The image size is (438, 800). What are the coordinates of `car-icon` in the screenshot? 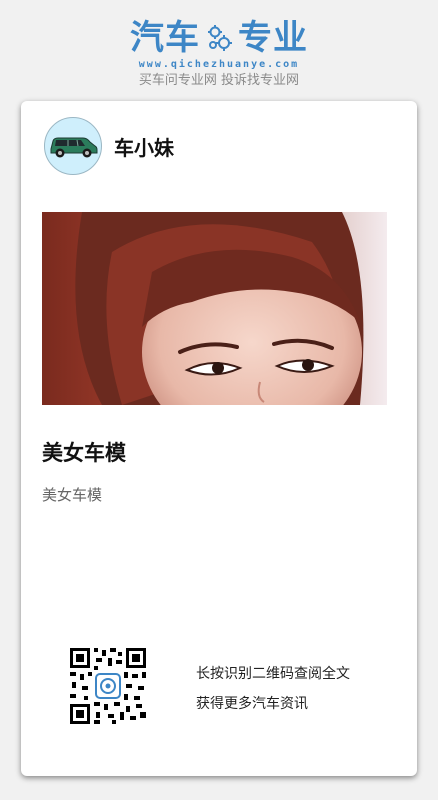 It's located at (74, 147).